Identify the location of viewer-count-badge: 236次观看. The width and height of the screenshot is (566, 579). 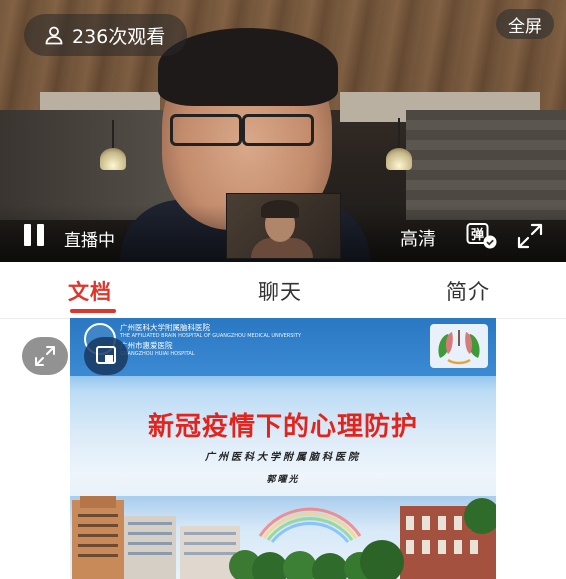
(106, 35).